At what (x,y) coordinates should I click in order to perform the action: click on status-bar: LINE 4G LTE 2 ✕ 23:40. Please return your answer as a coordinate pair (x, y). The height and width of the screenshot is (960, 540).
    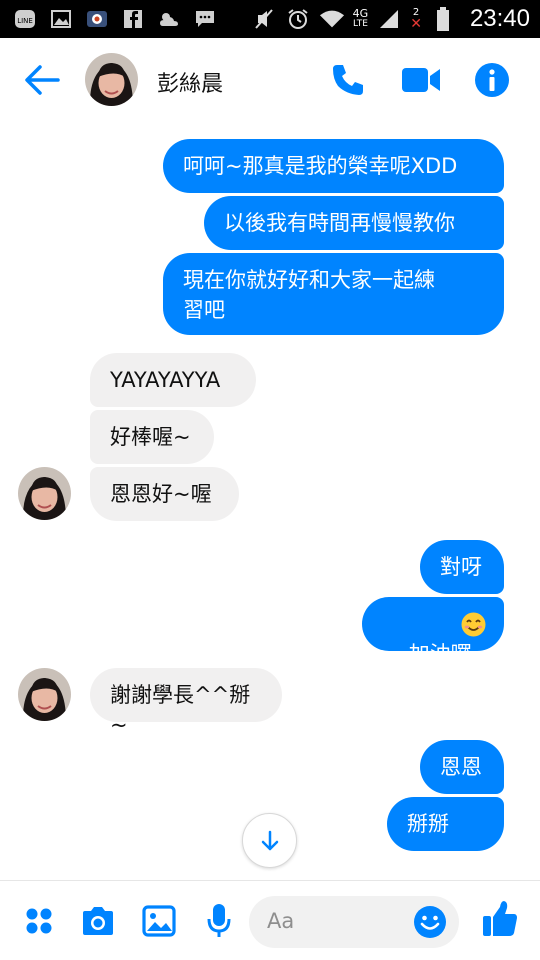
    Looking at the image, I should click on (270, 19).